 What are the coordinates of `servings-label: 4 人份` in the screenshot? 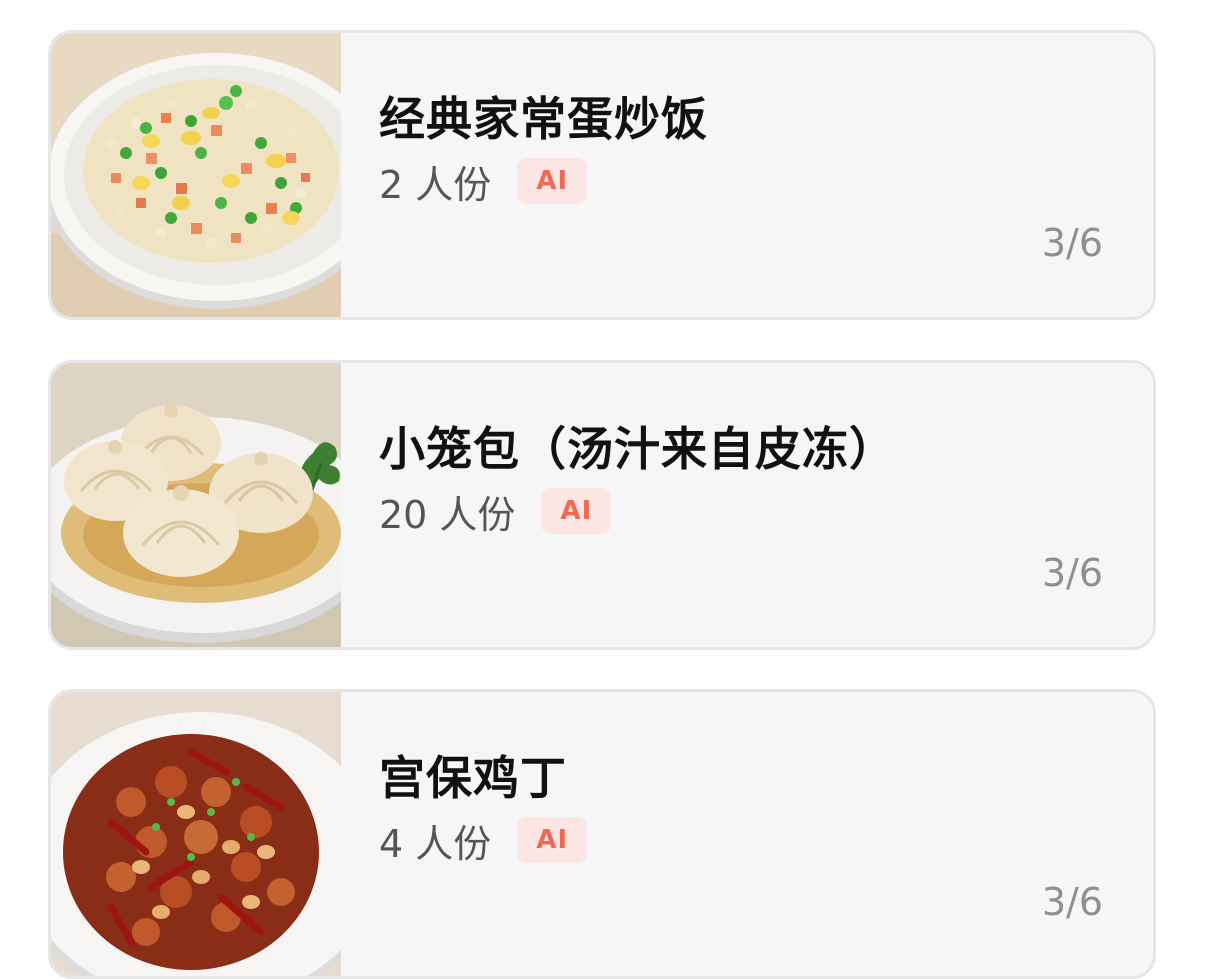 It's located at (435, 843).